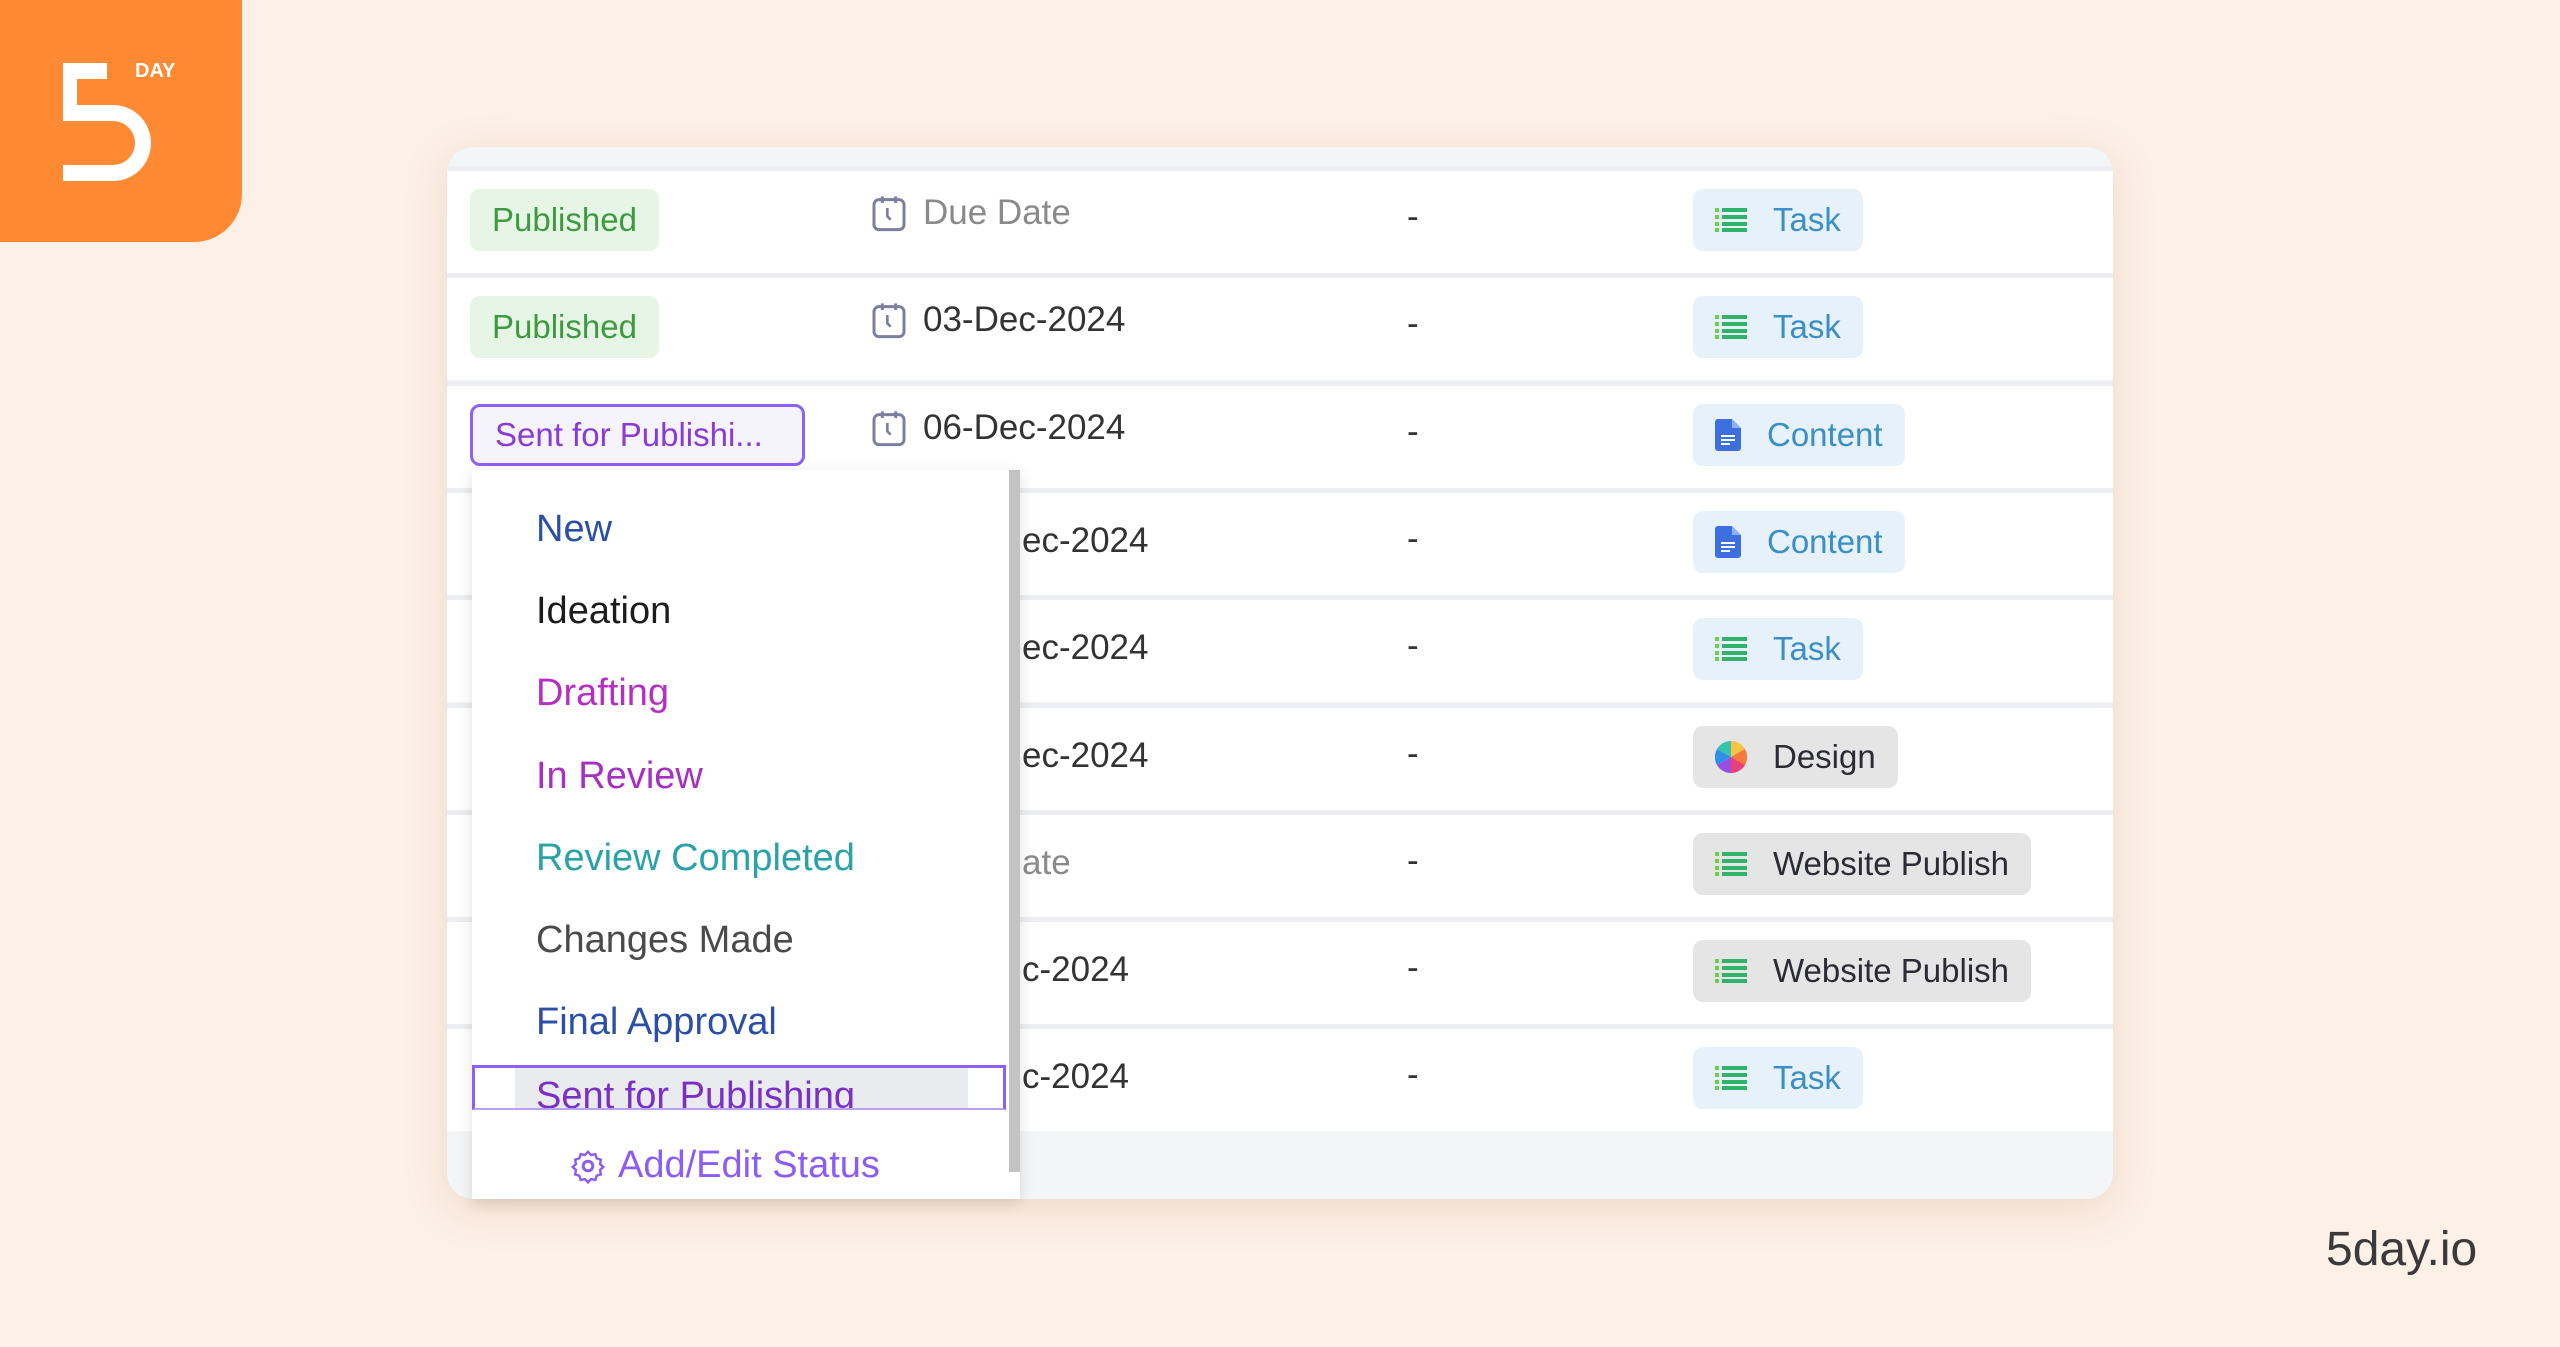 This screenshot has width=2560, height=1347. I want to click on add-edit-status-label: Add/Edit Status, so click(749, 1165).